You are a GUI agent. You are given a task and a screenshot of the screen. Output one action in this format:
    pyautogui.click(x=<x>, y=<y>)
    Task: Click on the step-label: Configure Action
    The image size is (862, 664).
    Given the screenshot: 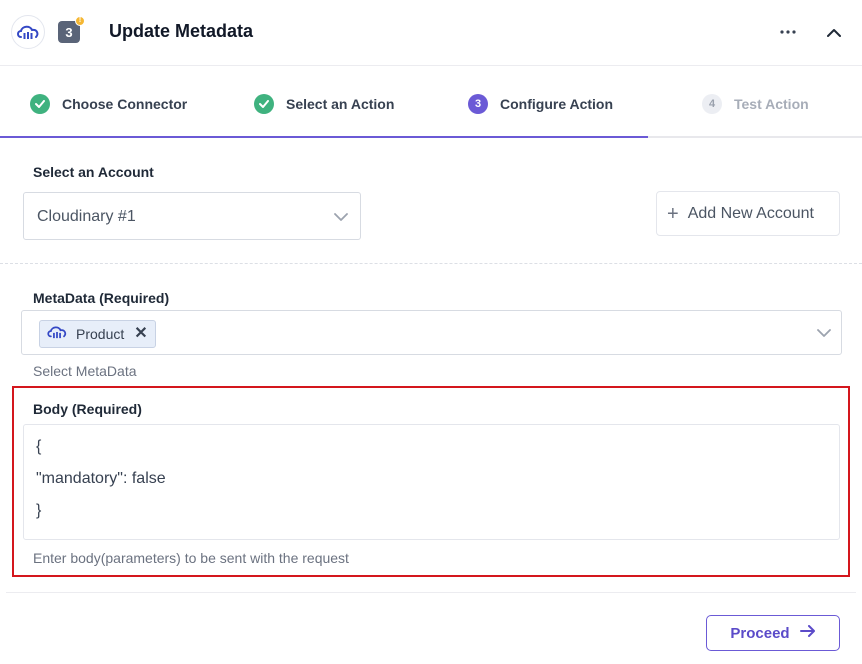 What is the action you would take?
    pyautogui.click(x=557, y=104)
    